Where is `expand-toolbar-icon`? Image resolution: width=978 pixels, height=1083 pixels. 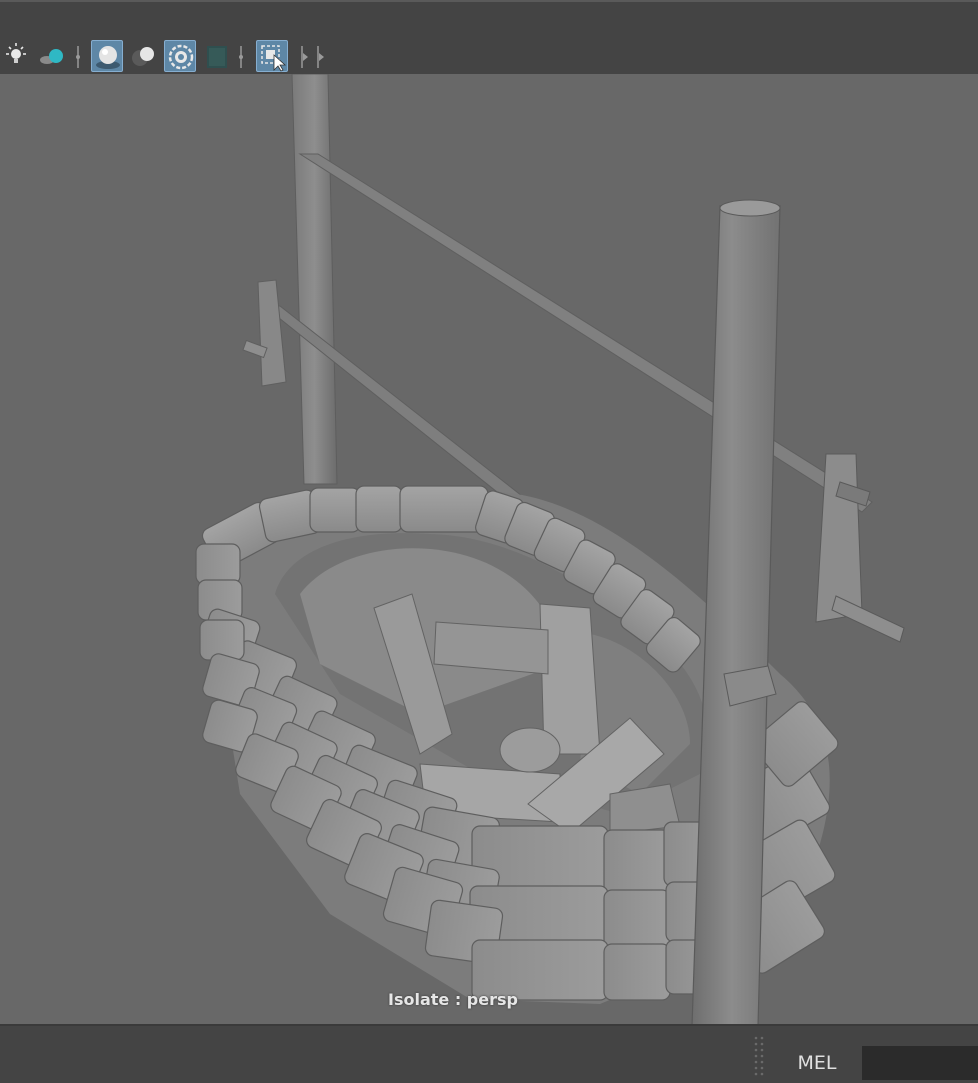 expand-toolbar-icon is located at coordinates (312, 57).